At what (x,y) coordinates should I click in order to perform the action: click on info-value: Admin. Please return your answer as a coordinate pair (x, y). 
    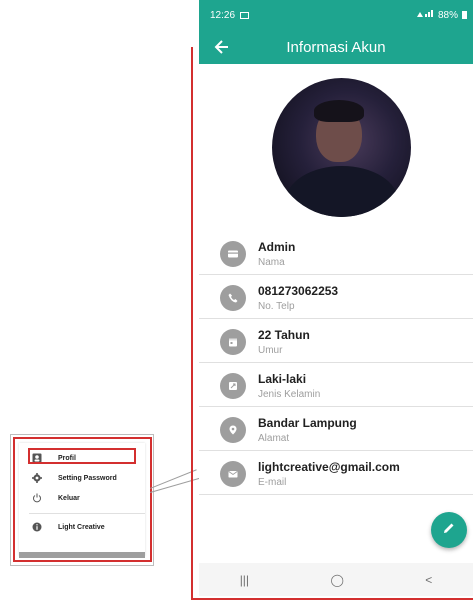
    Looking at the image, I should click on (277, 247).